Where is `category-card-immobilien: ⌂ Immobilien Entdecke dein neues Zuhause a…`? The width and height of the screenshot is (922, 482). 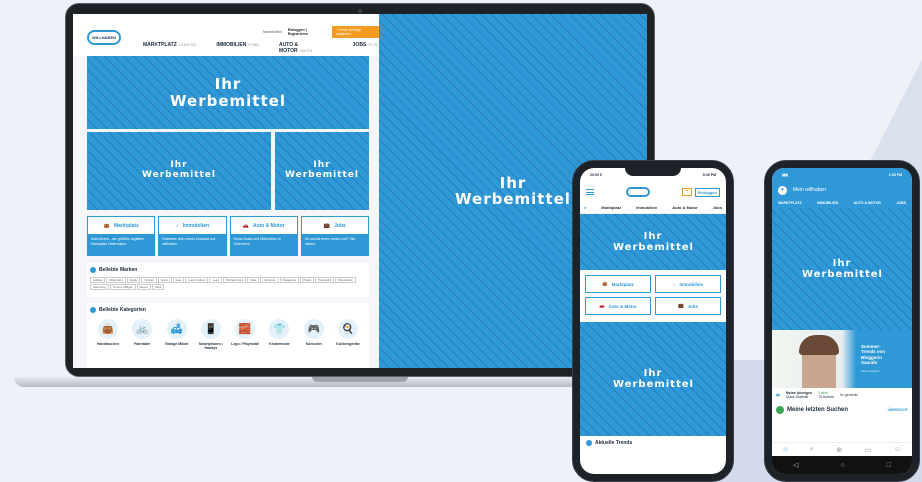
category-card-immobilien: ⌂ Immobilien Entdecke dein neues Zuhause a… is located at coordinates (192, 236).